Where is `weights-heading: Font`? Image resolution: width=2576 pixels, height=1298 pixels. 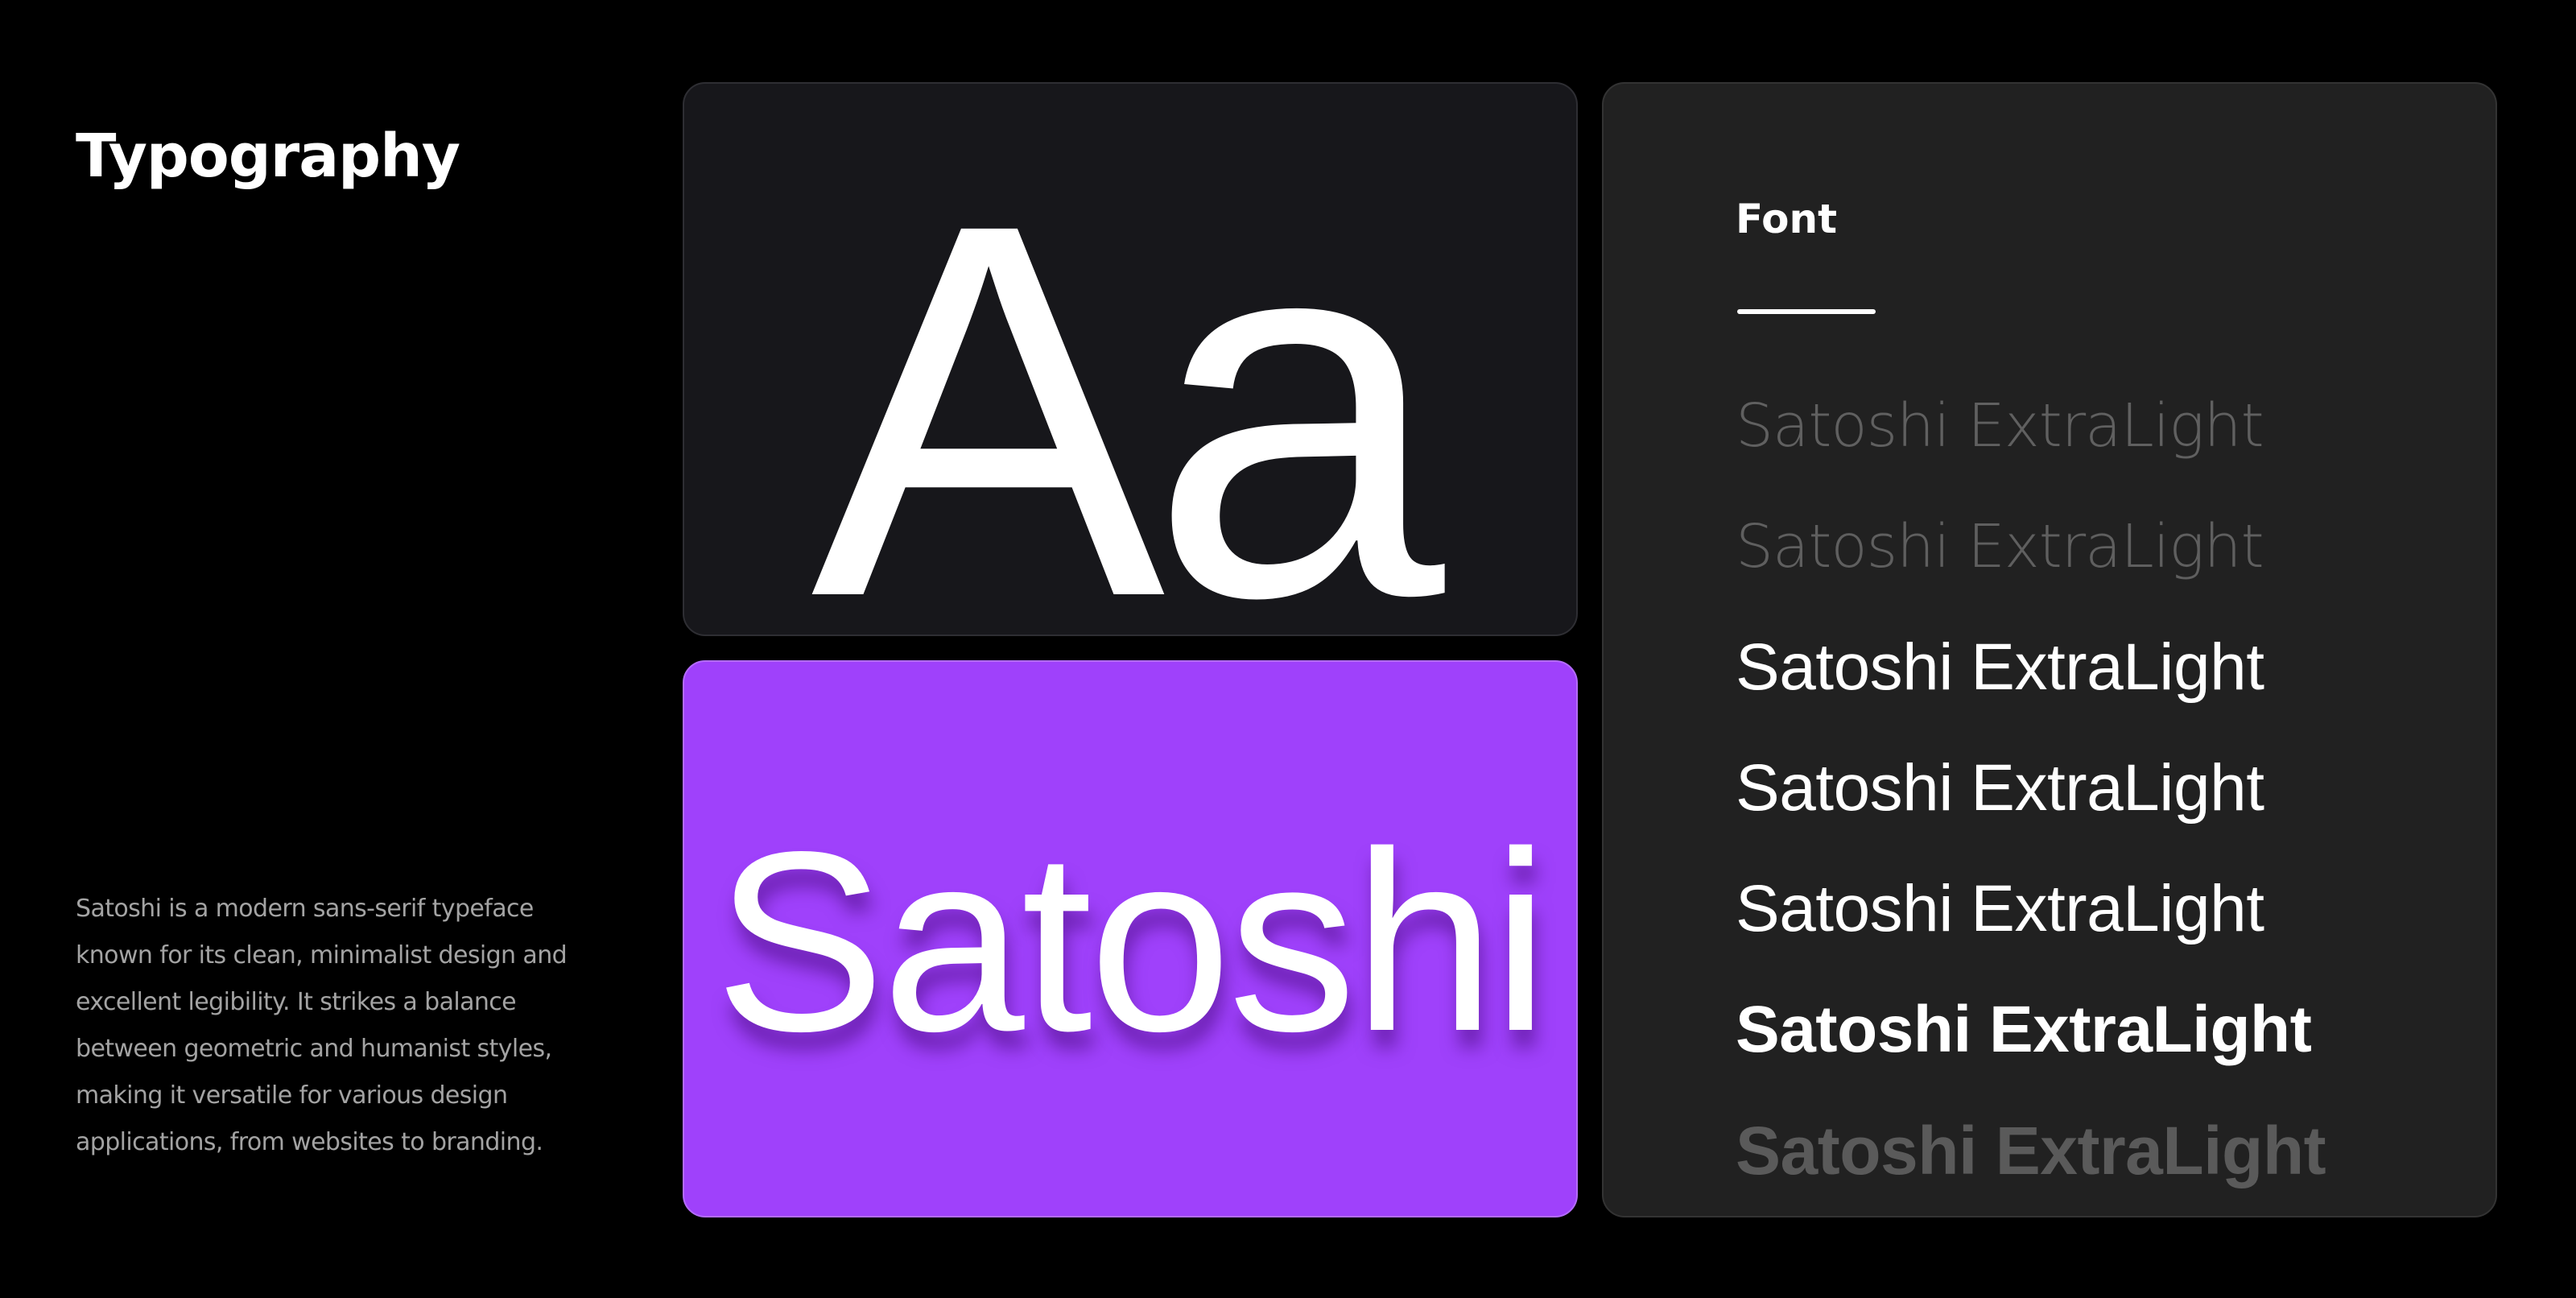 weights-heading: Font is located at coordinates (1786, 219).